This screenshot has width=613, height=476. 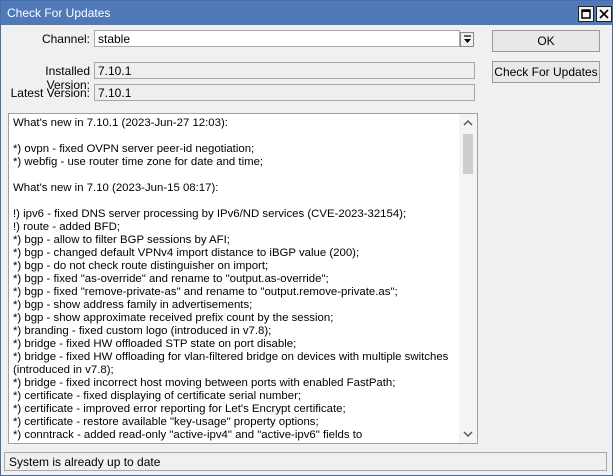 What do you see at coordinates (284, 70) in the screenshot?
I see `installed-version-field: 7.10.1` at bounding box center [284, 70].